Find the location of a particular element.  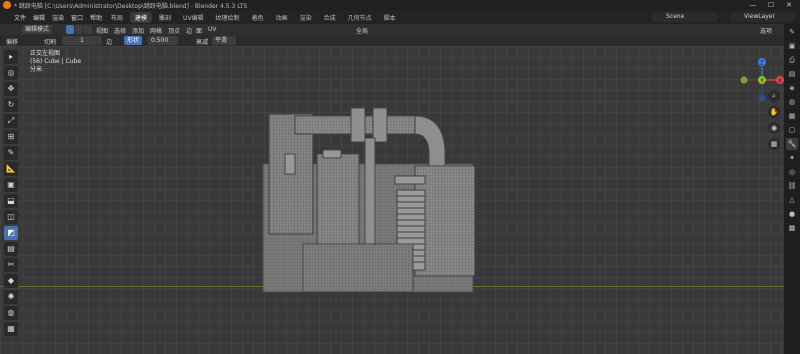

scene-props-icon: ◈ is located at coordinates (792, 88).